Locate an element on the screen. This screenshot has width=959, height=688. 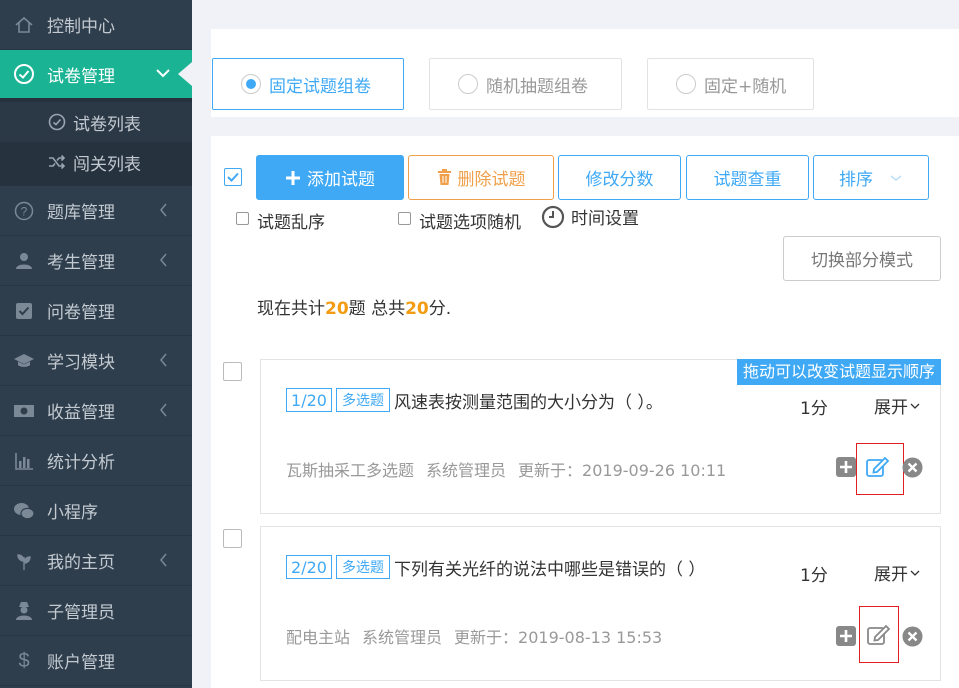
sidebar-item-account: $ 账户管理 is located at coordinates (96, 661).